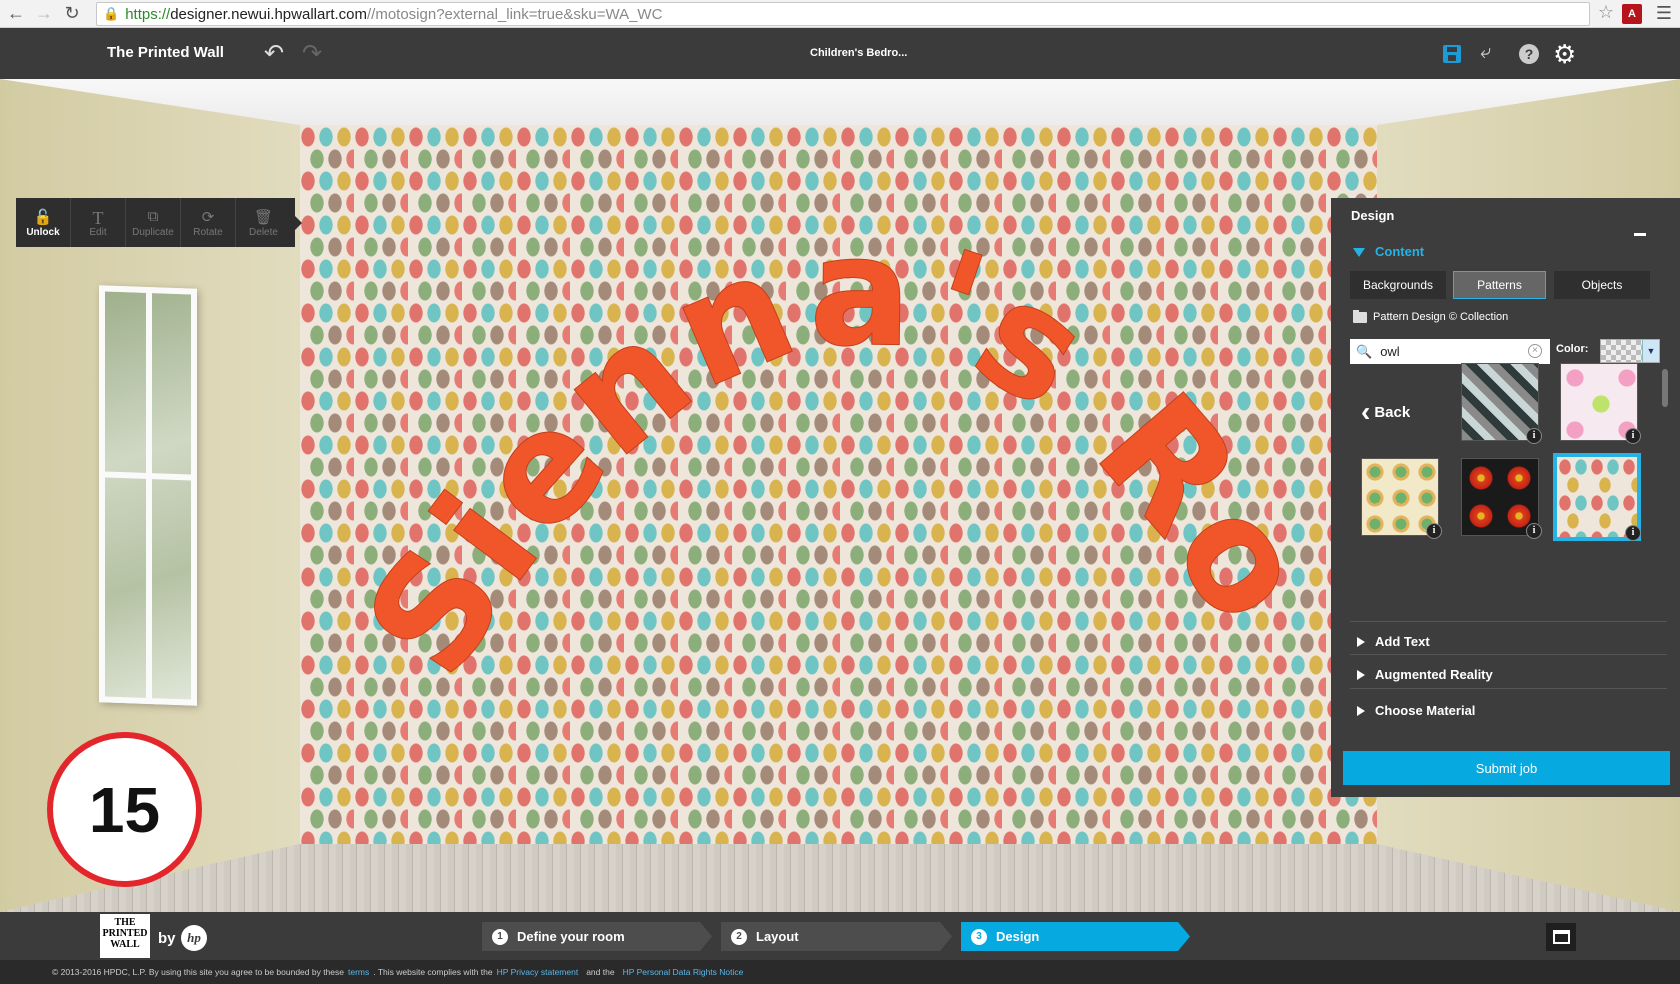 Image resolution: width=1680 pixels, height=984 pixels. Describe the element at coordinates (43, 217) in the screenshot. I see `unlock-icon: 🔓` at that location.